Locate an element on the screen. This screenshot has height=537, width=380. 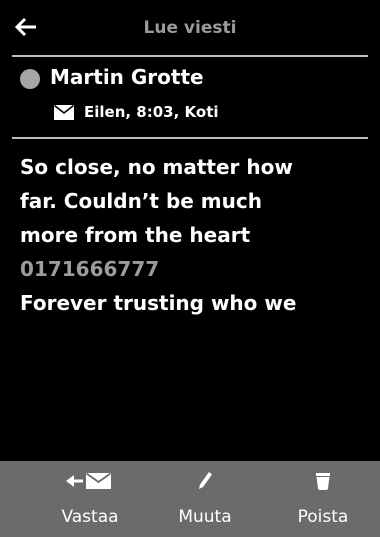
page-title: Lue viesti is located at coordinates (190, 28).